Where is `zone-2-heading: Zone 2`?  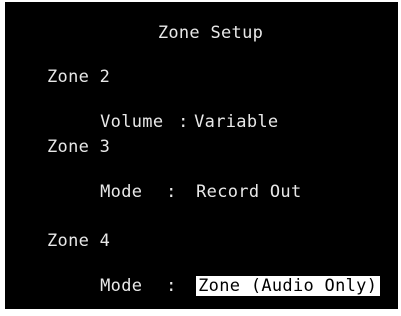 zone-2-heading: Zone 2 is located at coordinates (79, 77).